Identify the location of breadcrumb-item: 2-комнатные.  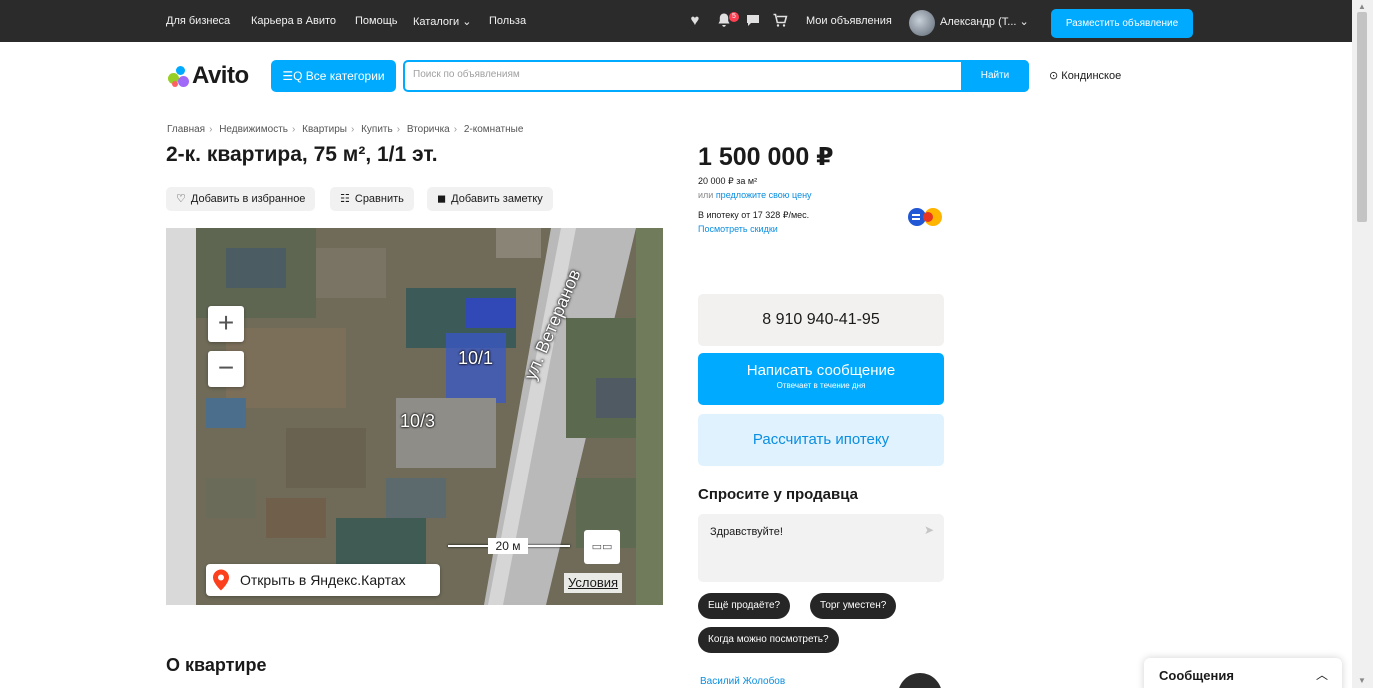
(494, 129).